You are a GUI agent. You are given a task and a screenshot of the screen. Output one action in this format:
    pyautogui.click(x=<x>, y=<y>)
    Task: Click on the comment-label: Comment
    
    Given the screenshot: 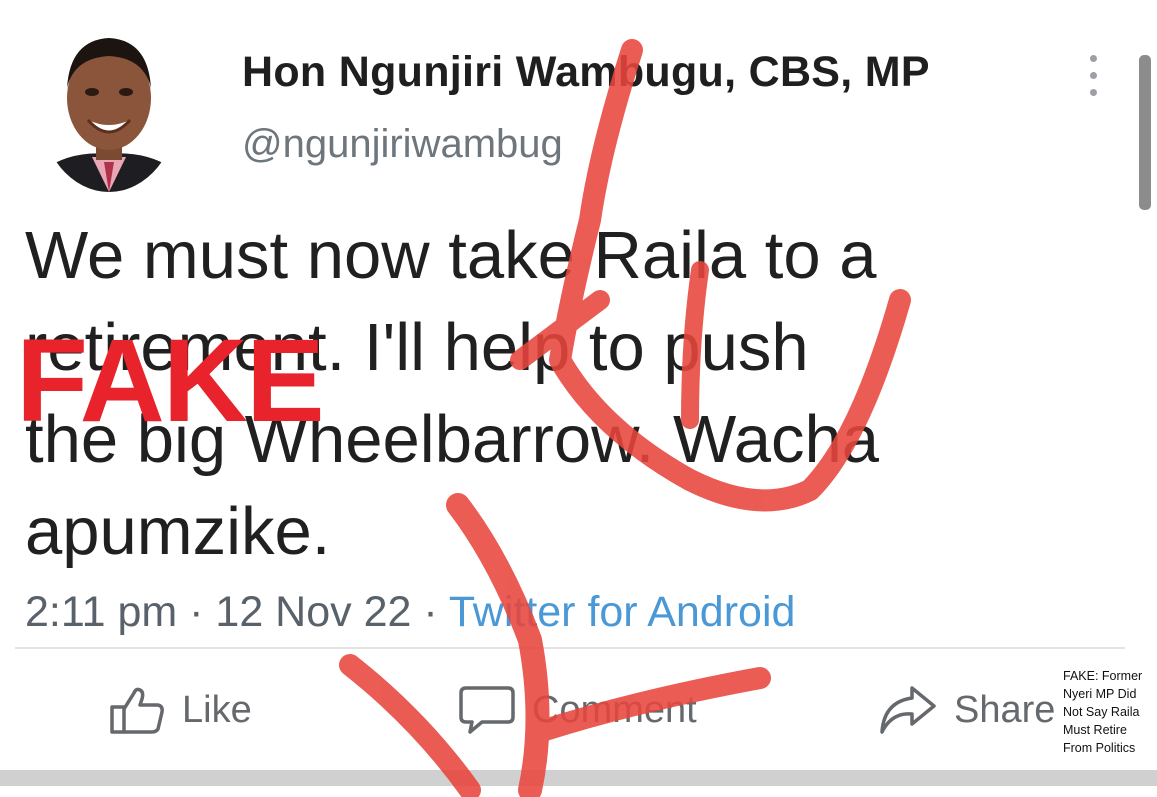 What is the action you would take?
    pyautogui.click(x=614, y=709)
    